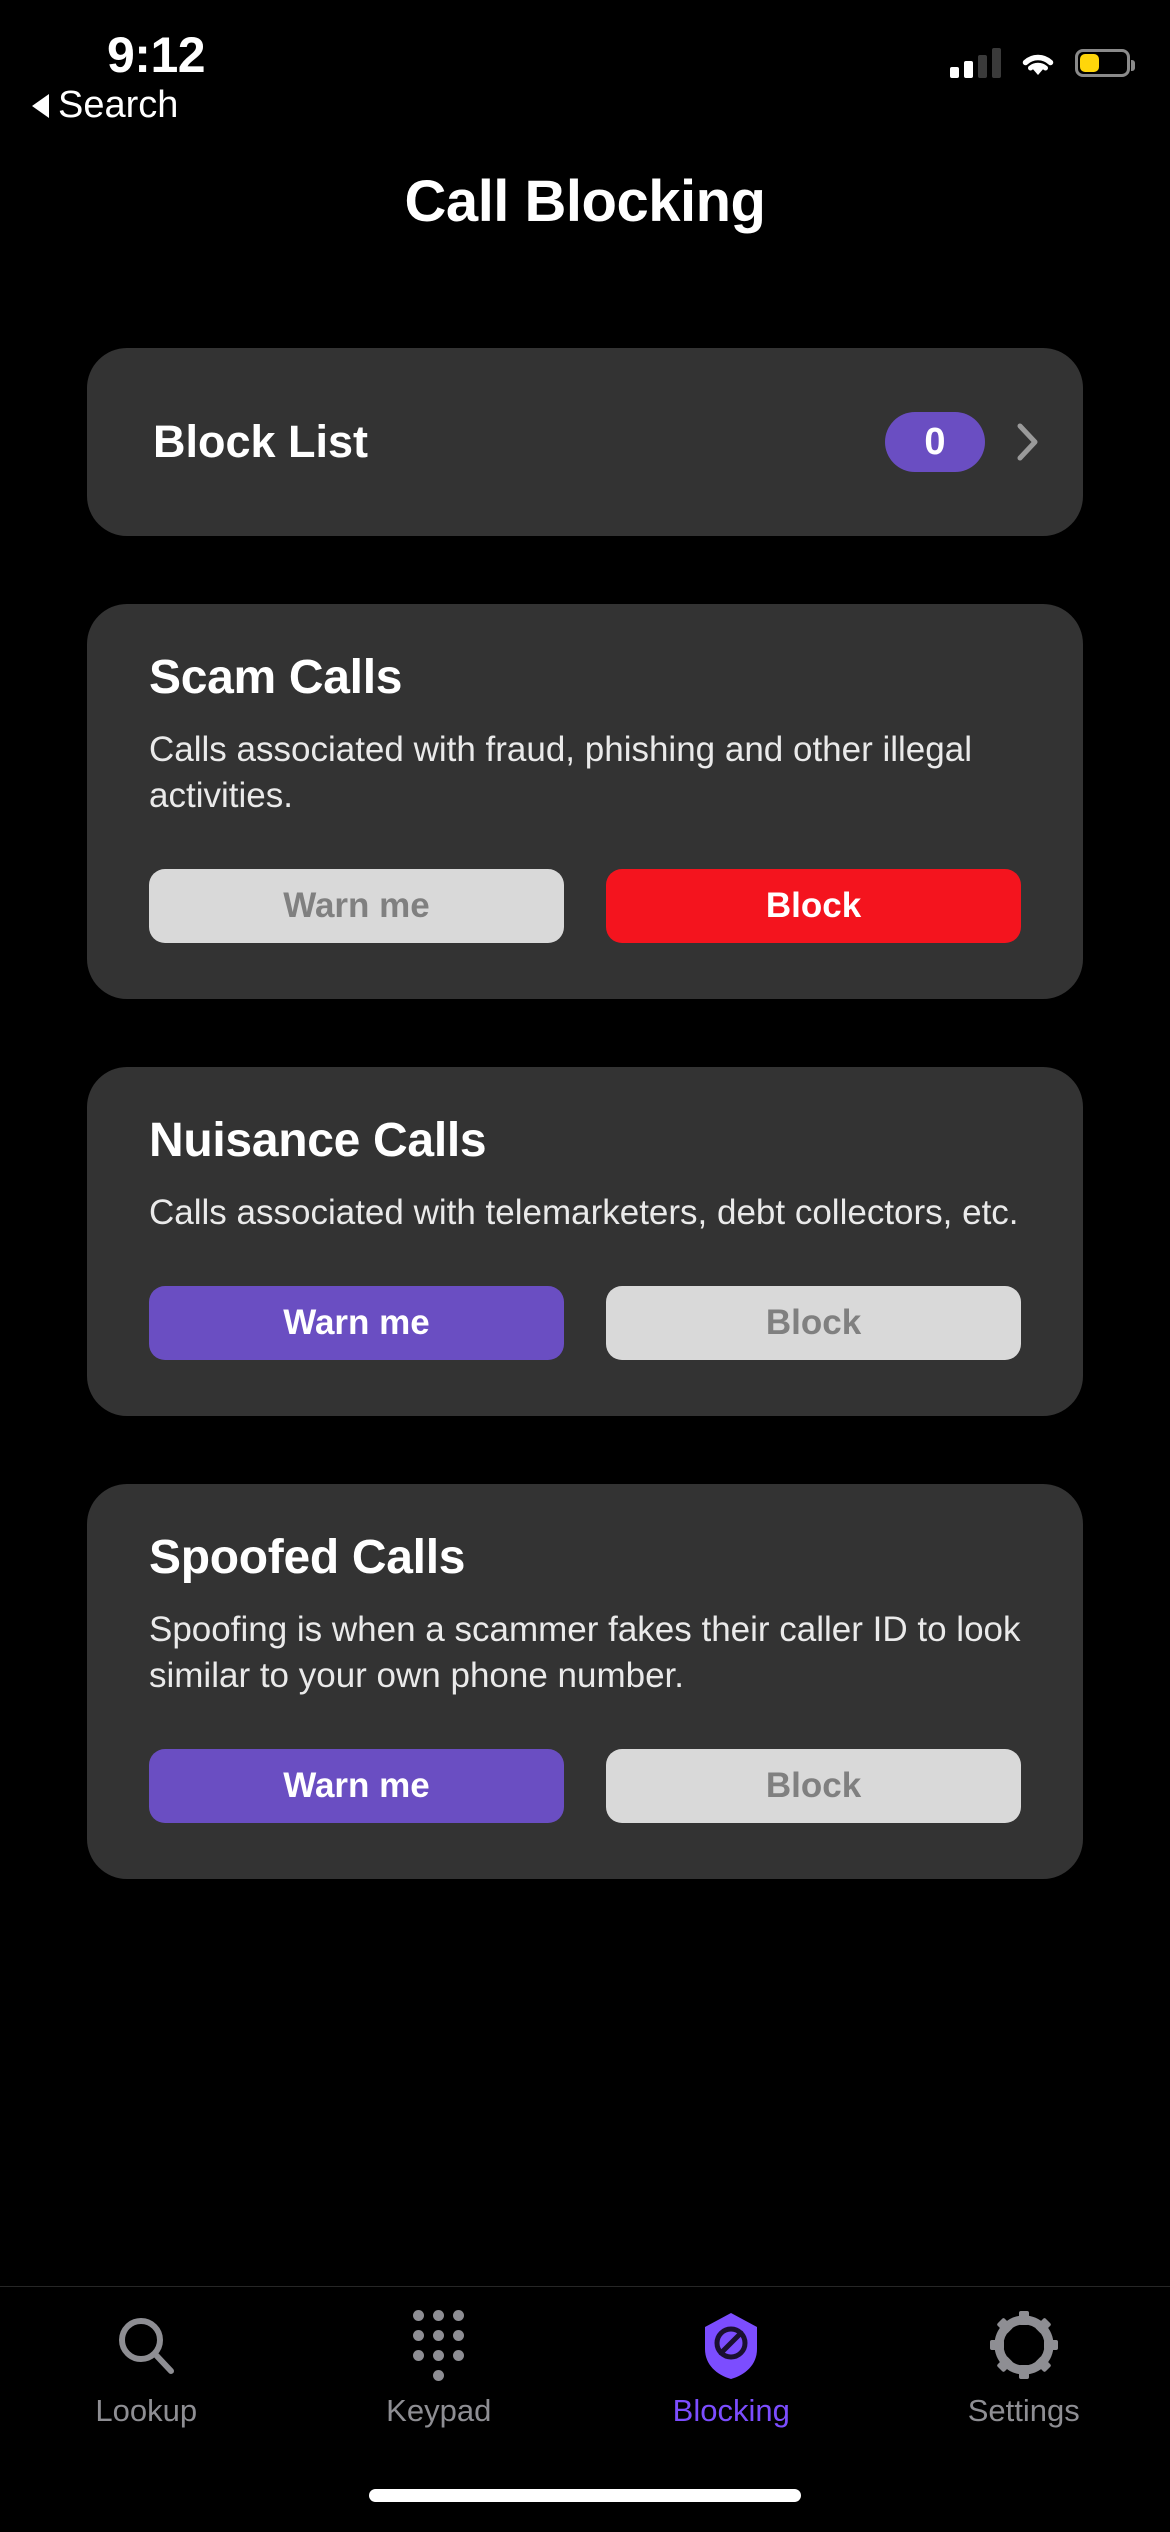 The image size is (1170, 2532). I want to click on home-indicator, so click(585, 2495).